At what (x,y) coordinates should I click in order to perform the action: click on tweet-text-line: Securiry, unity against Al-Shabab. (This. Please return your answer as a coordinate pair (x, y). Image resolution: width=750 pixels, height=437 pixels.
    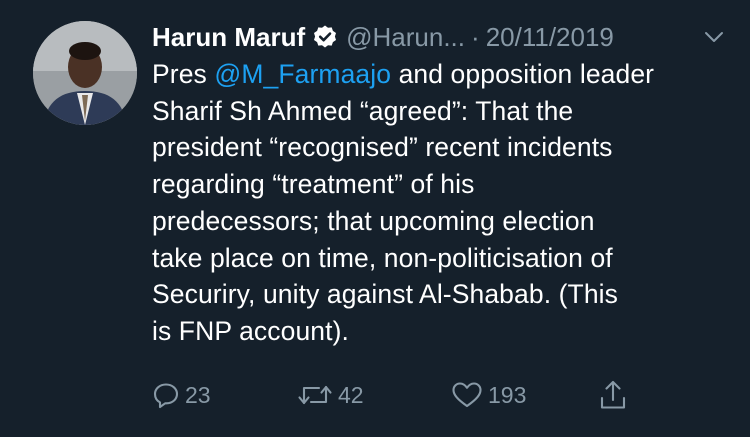
    Looking at the image, I should click on (385, 294).